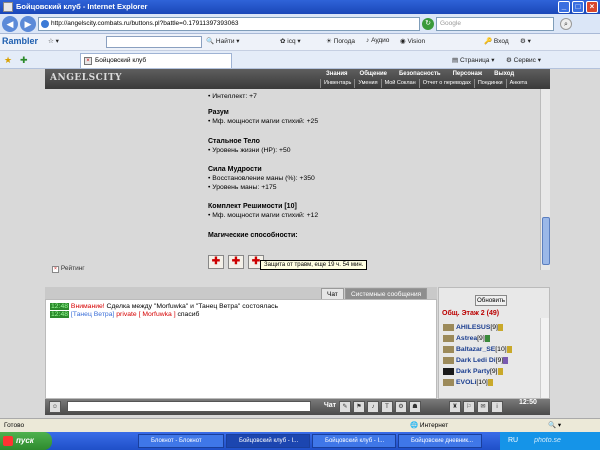 Image resolution: width=600 pixels, height=450 pixels. I want to click on tab-system-messages: Системные сообщения, so click(386, 293).